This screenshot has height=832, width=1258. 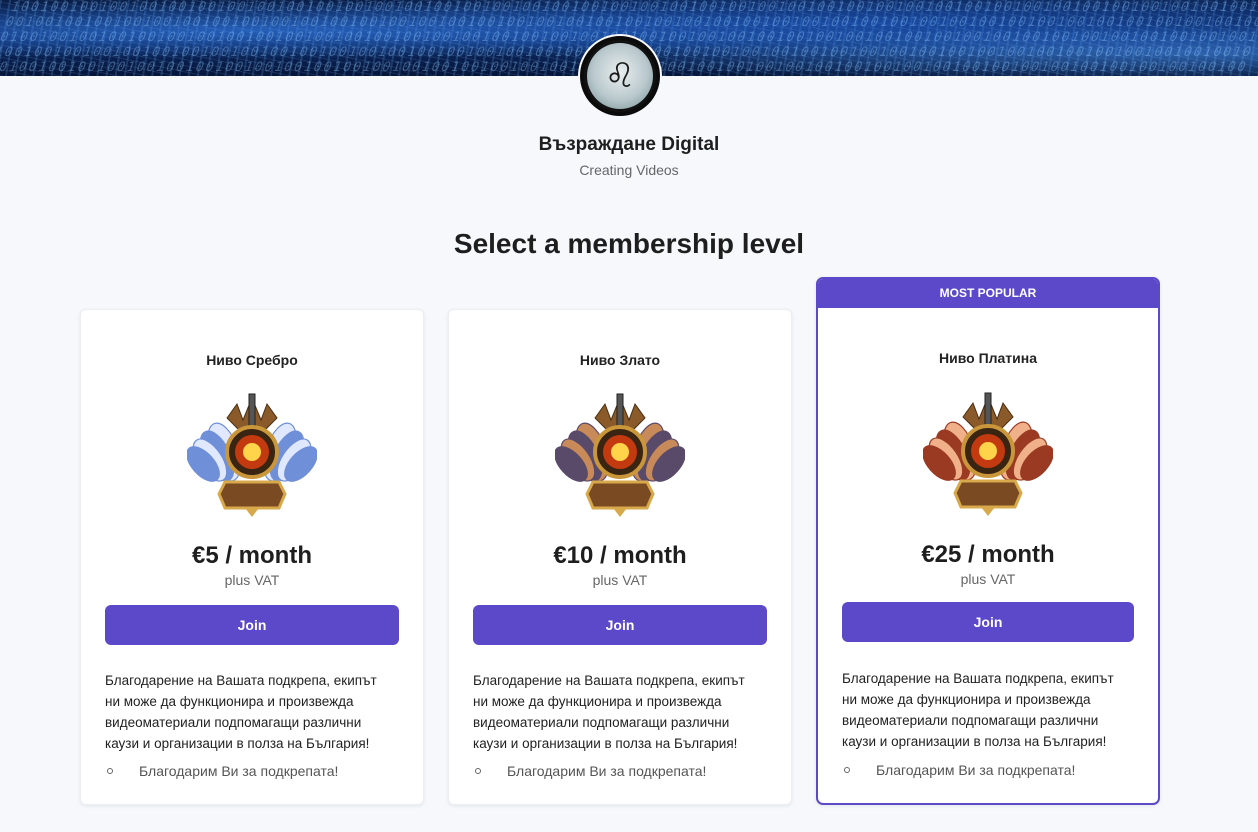 I want to click on creator-avatar: ♌, so click(x=620, y=76).